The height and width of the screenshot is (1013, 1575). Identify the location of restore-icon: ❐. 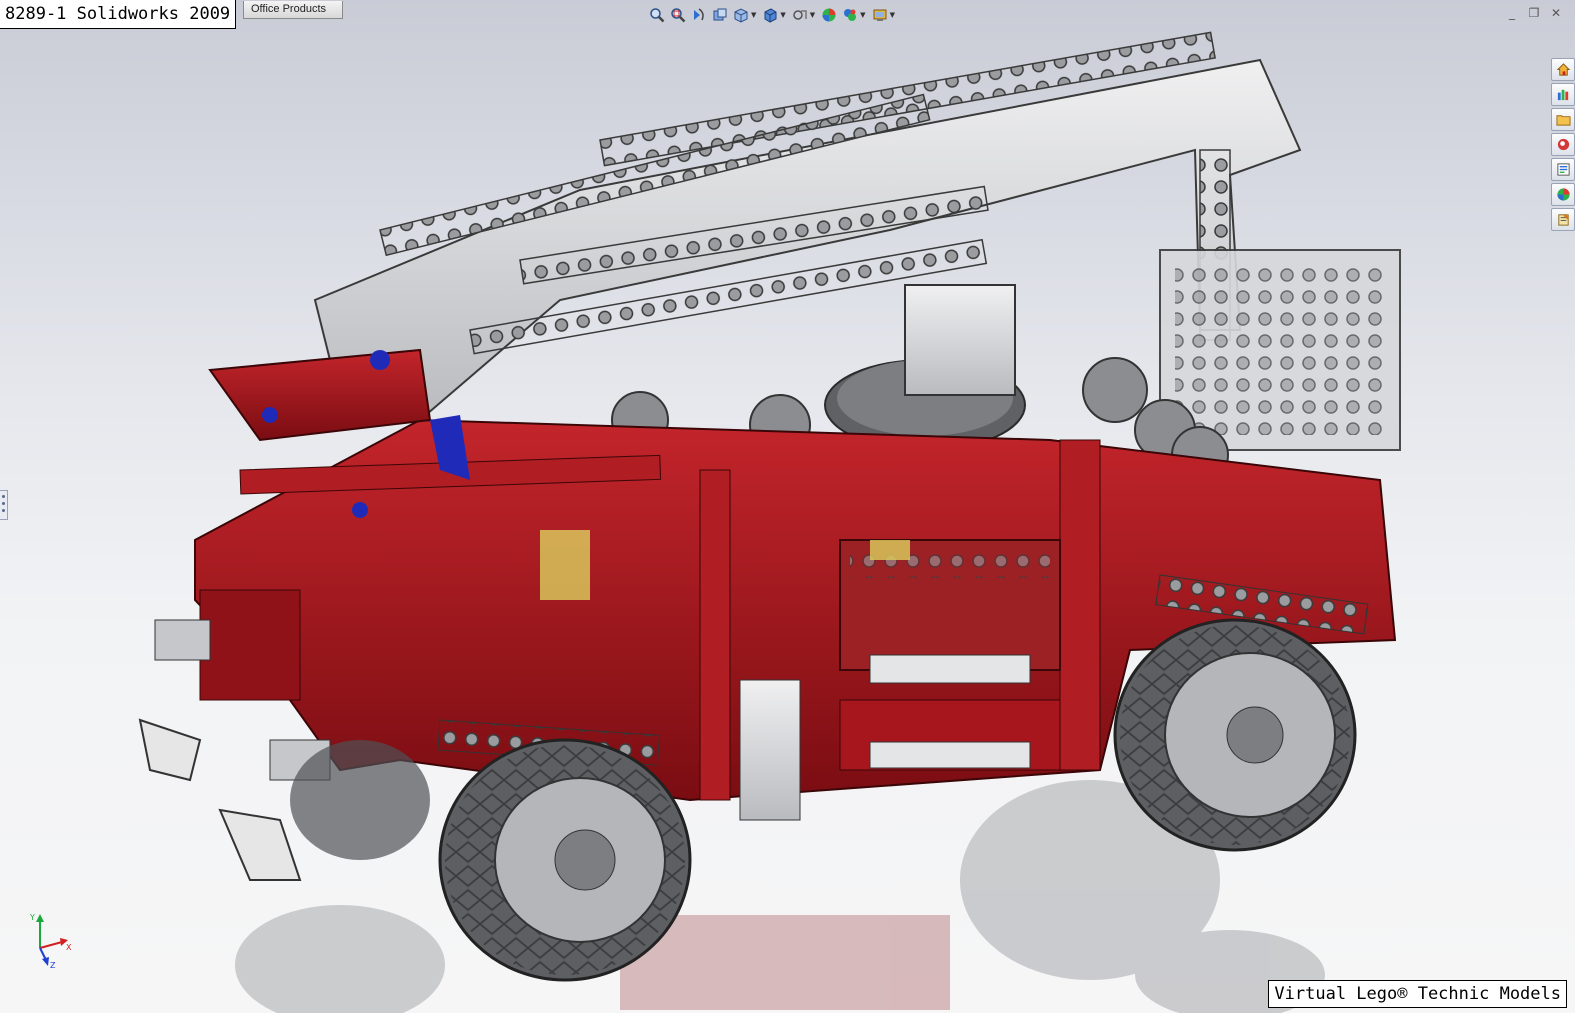
(1534, 13).